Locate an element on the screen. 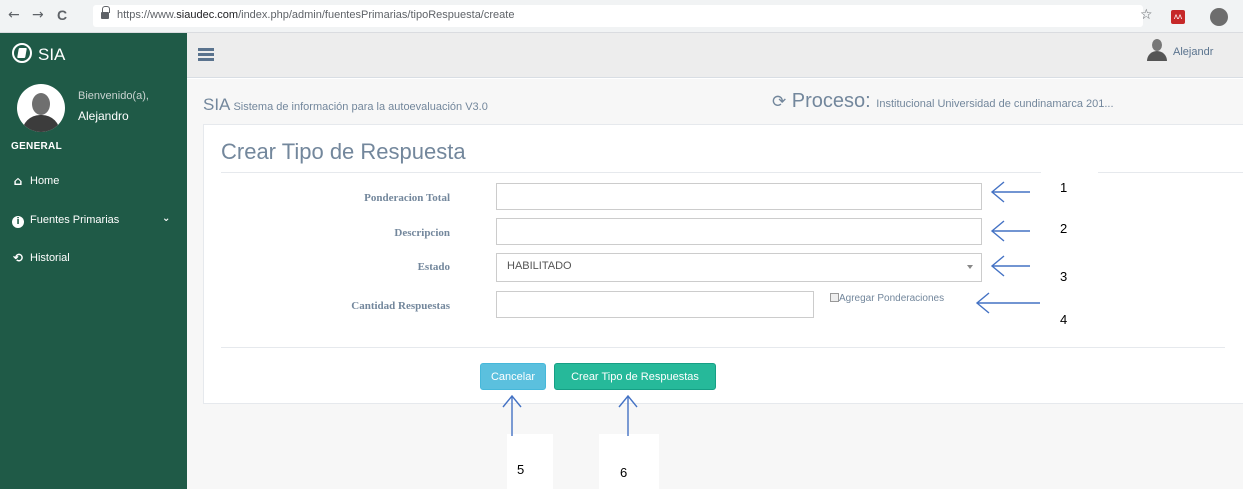  sidebar-username: Alejandro is located at coordinates (103, 116).